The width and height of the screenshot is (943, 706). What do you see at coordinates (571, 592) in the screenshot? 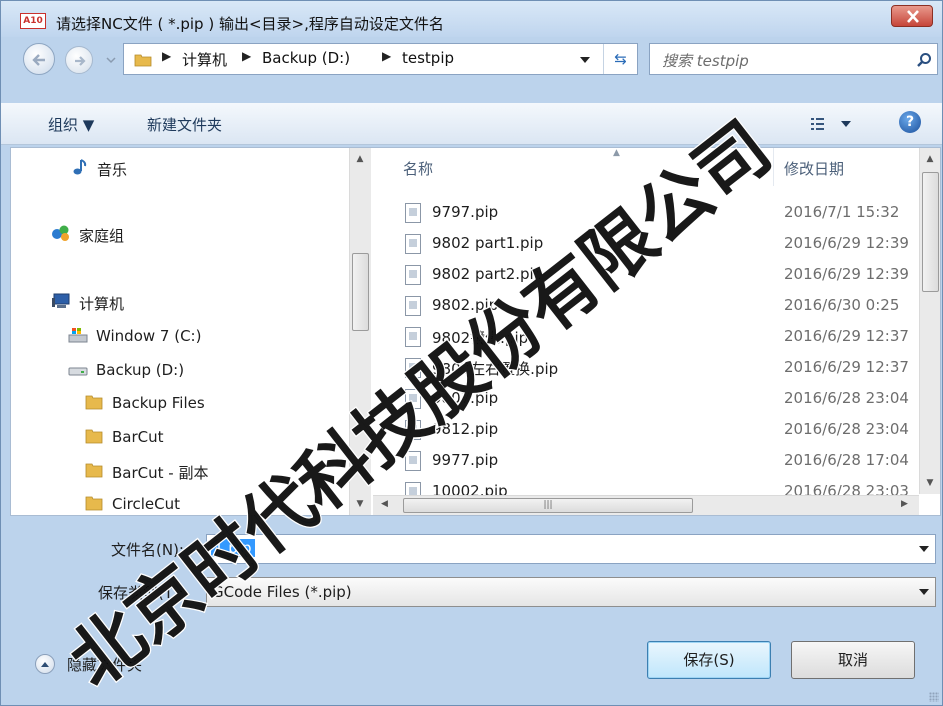
I see `file-type-select: GCode Files (*.pip)` at bounding box center [571, 592].